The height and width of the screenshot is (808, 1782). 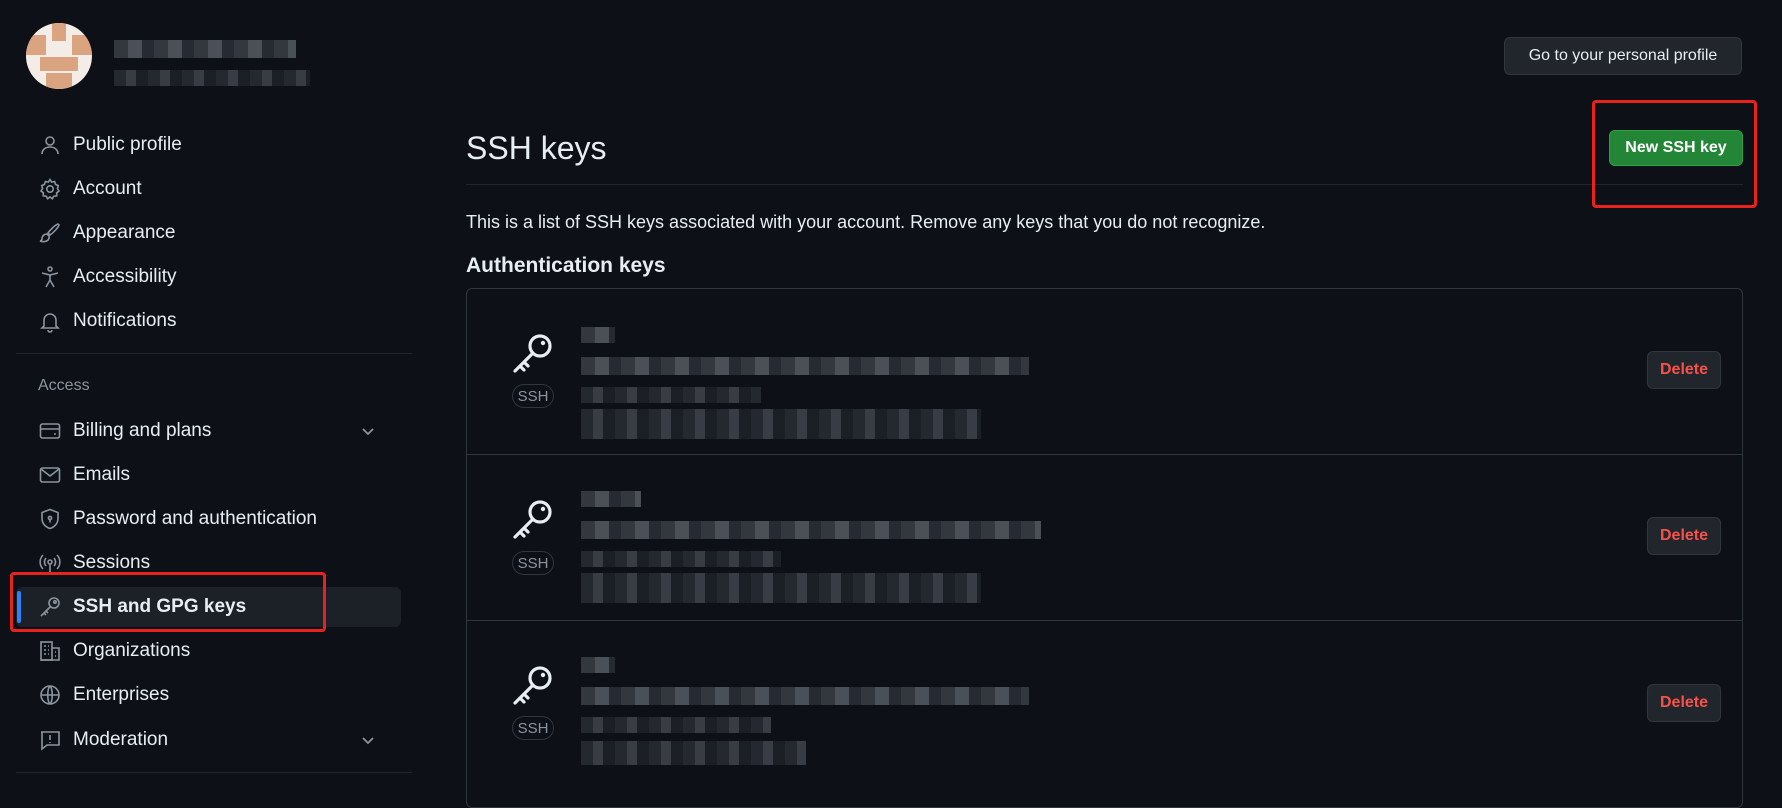 What do you see at coordinates (1674, 154) in the screenshot?
I see `highlight-new-ssh-key` at bounding box center [1674, 154].